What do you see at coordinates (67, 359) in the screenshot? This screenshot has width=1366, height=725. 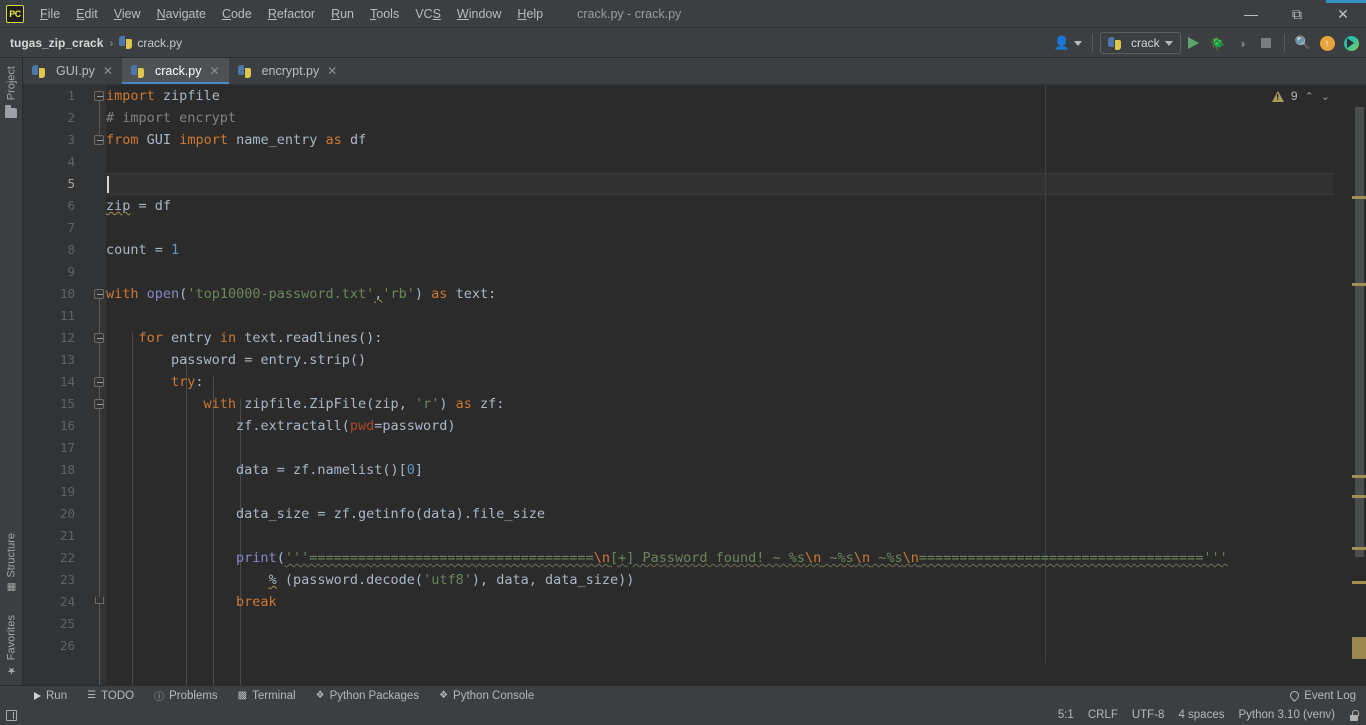 I see `line-number: 13` at bounding box center [67, 359].